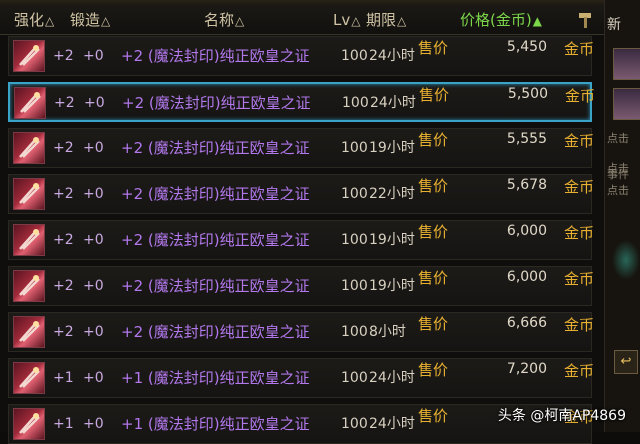 The image size is (640, 444). Describe the element at coordinates (526, 323) in the screenshot. I see `price-value: 6,666` at that location.